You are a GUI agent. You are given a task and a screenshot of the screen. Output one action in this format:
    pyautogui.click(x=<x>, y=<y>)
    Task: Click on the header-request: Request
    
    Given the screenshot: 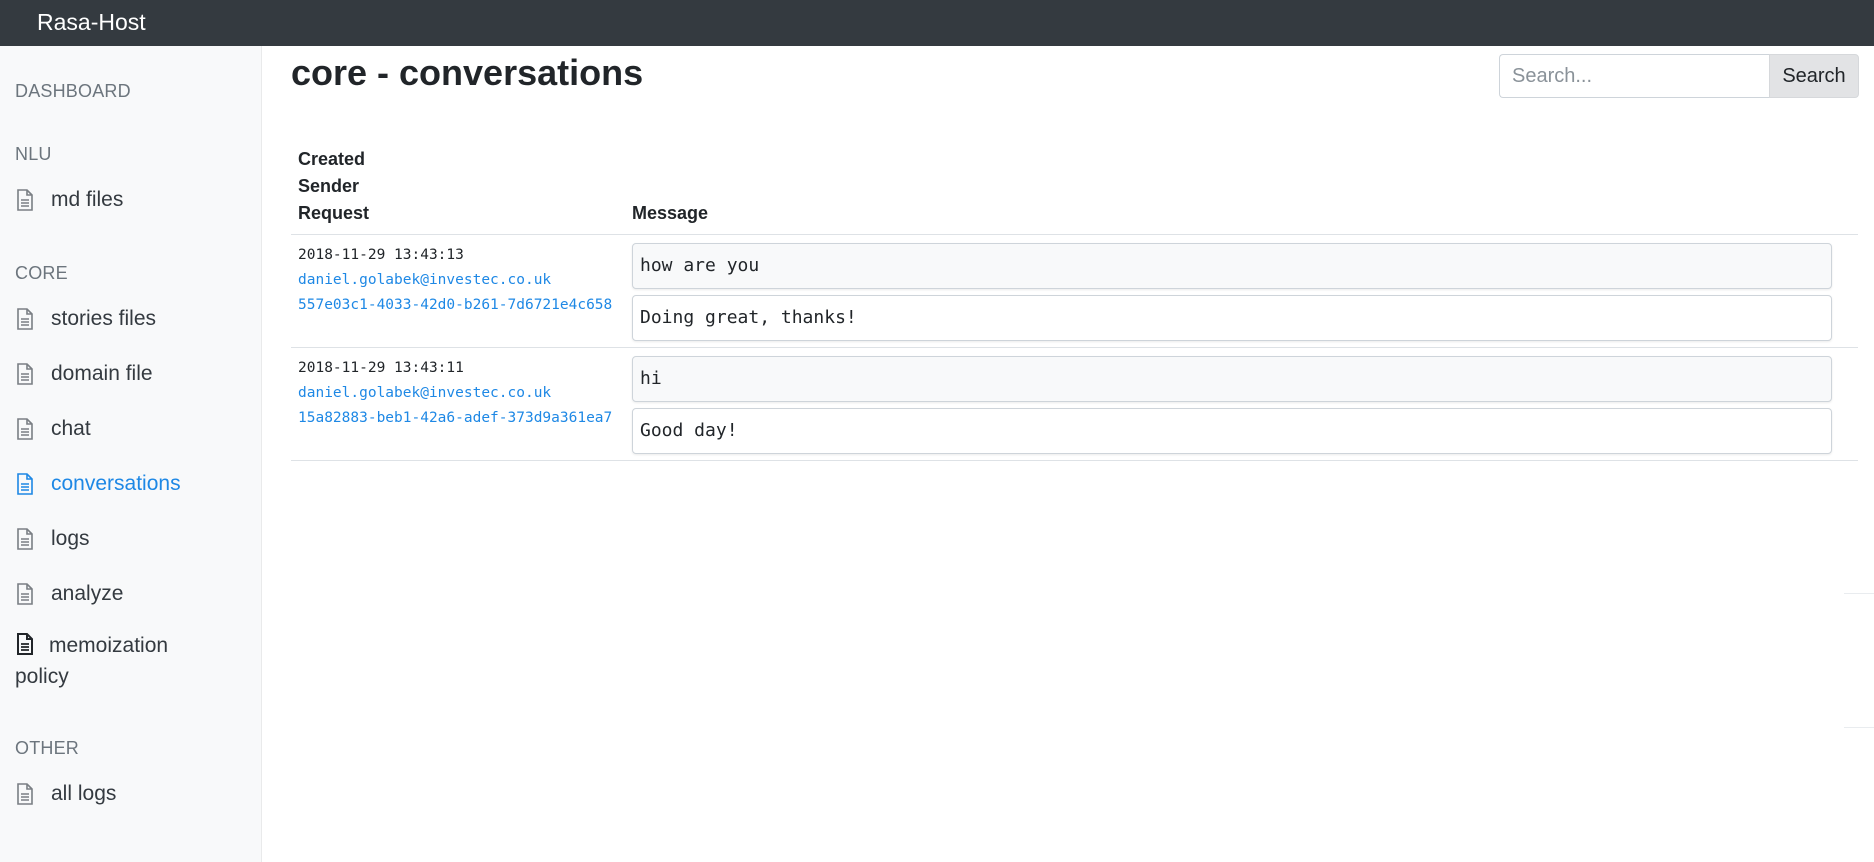 What is the action you would take?
    pyautogui.click(x=334, y=213)
    